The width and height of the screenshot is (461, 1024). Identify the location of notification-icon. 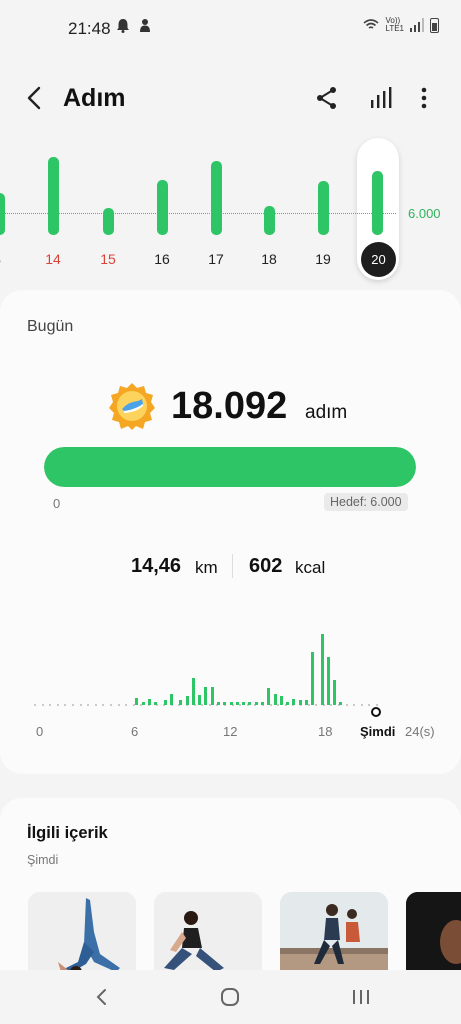
(145, 25).